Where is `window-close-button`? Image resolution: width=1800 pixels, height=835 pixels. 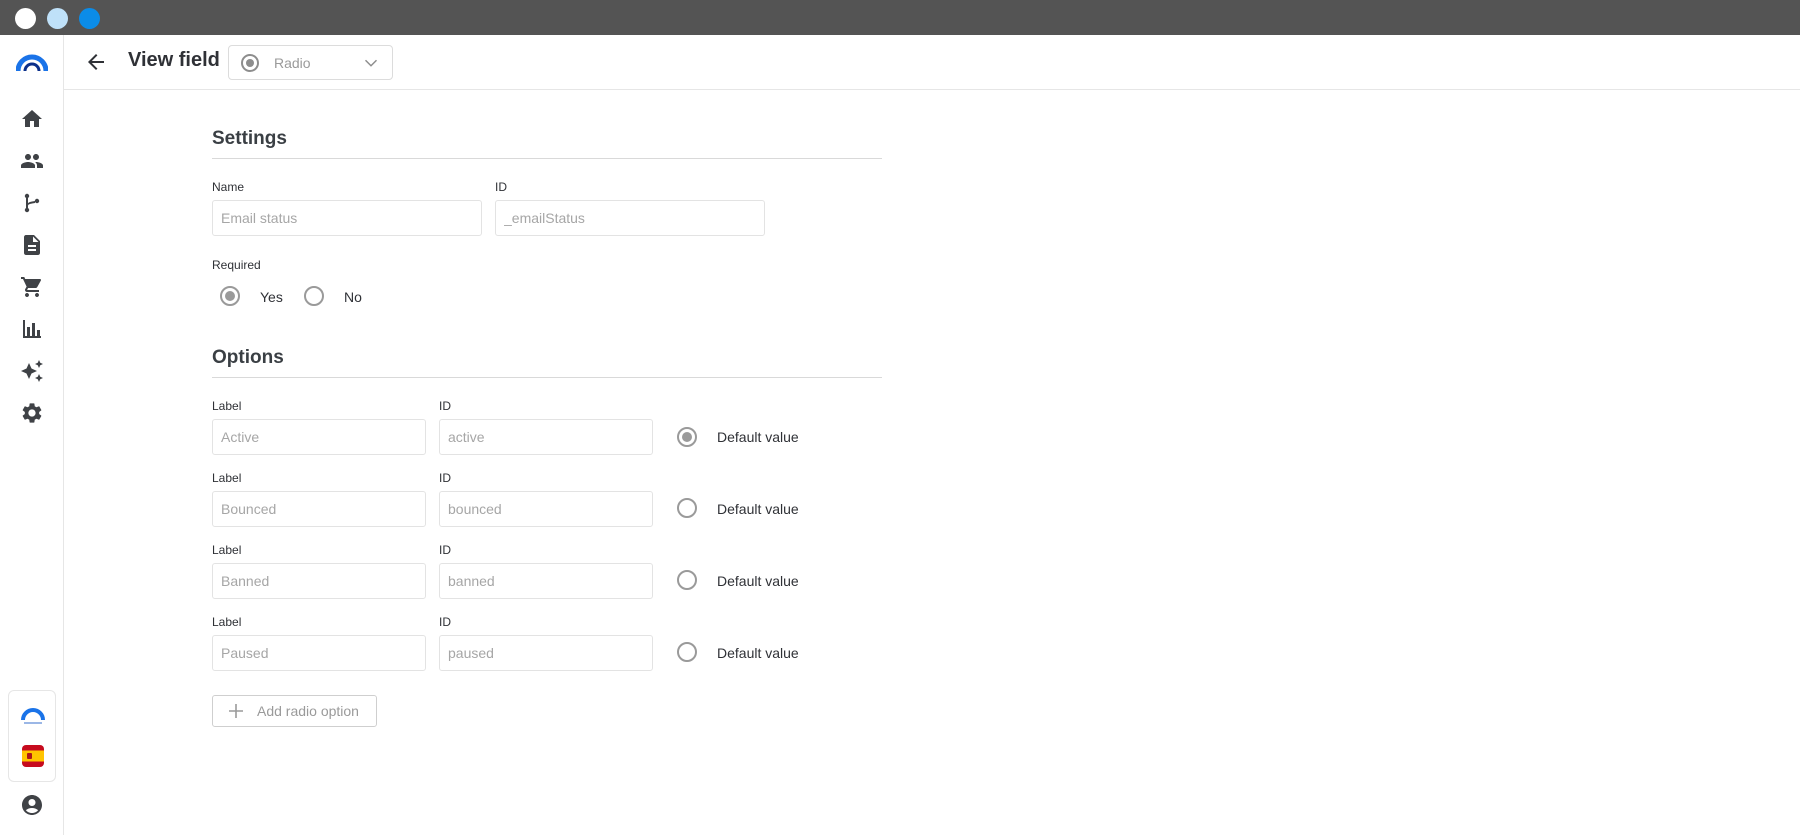
window-close-button is located at coordinates (25, 18).